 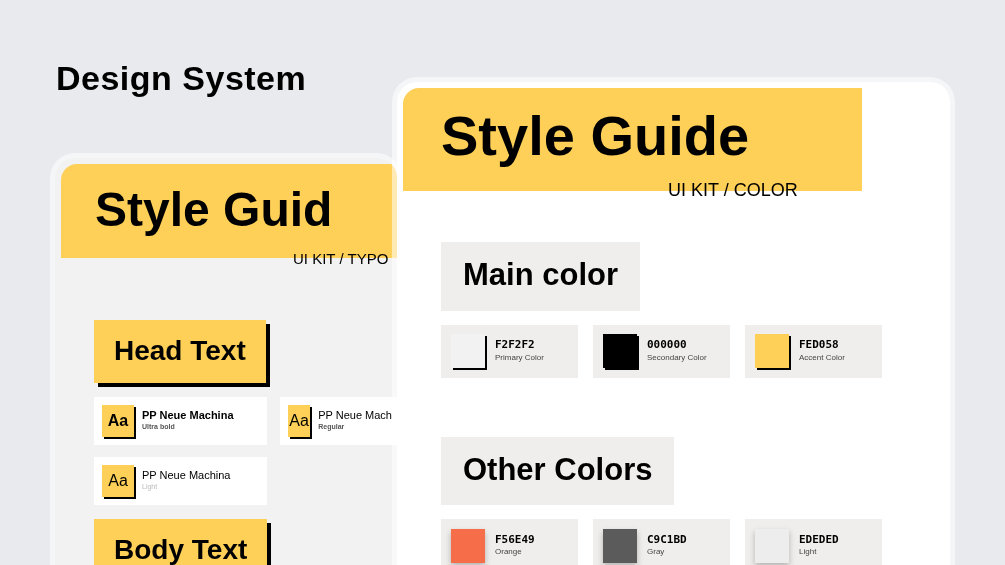 What do you see at coordinates (181, 542) in the screenshot?
I see `section-heading: Body Text` at bounding box center [181, 542].